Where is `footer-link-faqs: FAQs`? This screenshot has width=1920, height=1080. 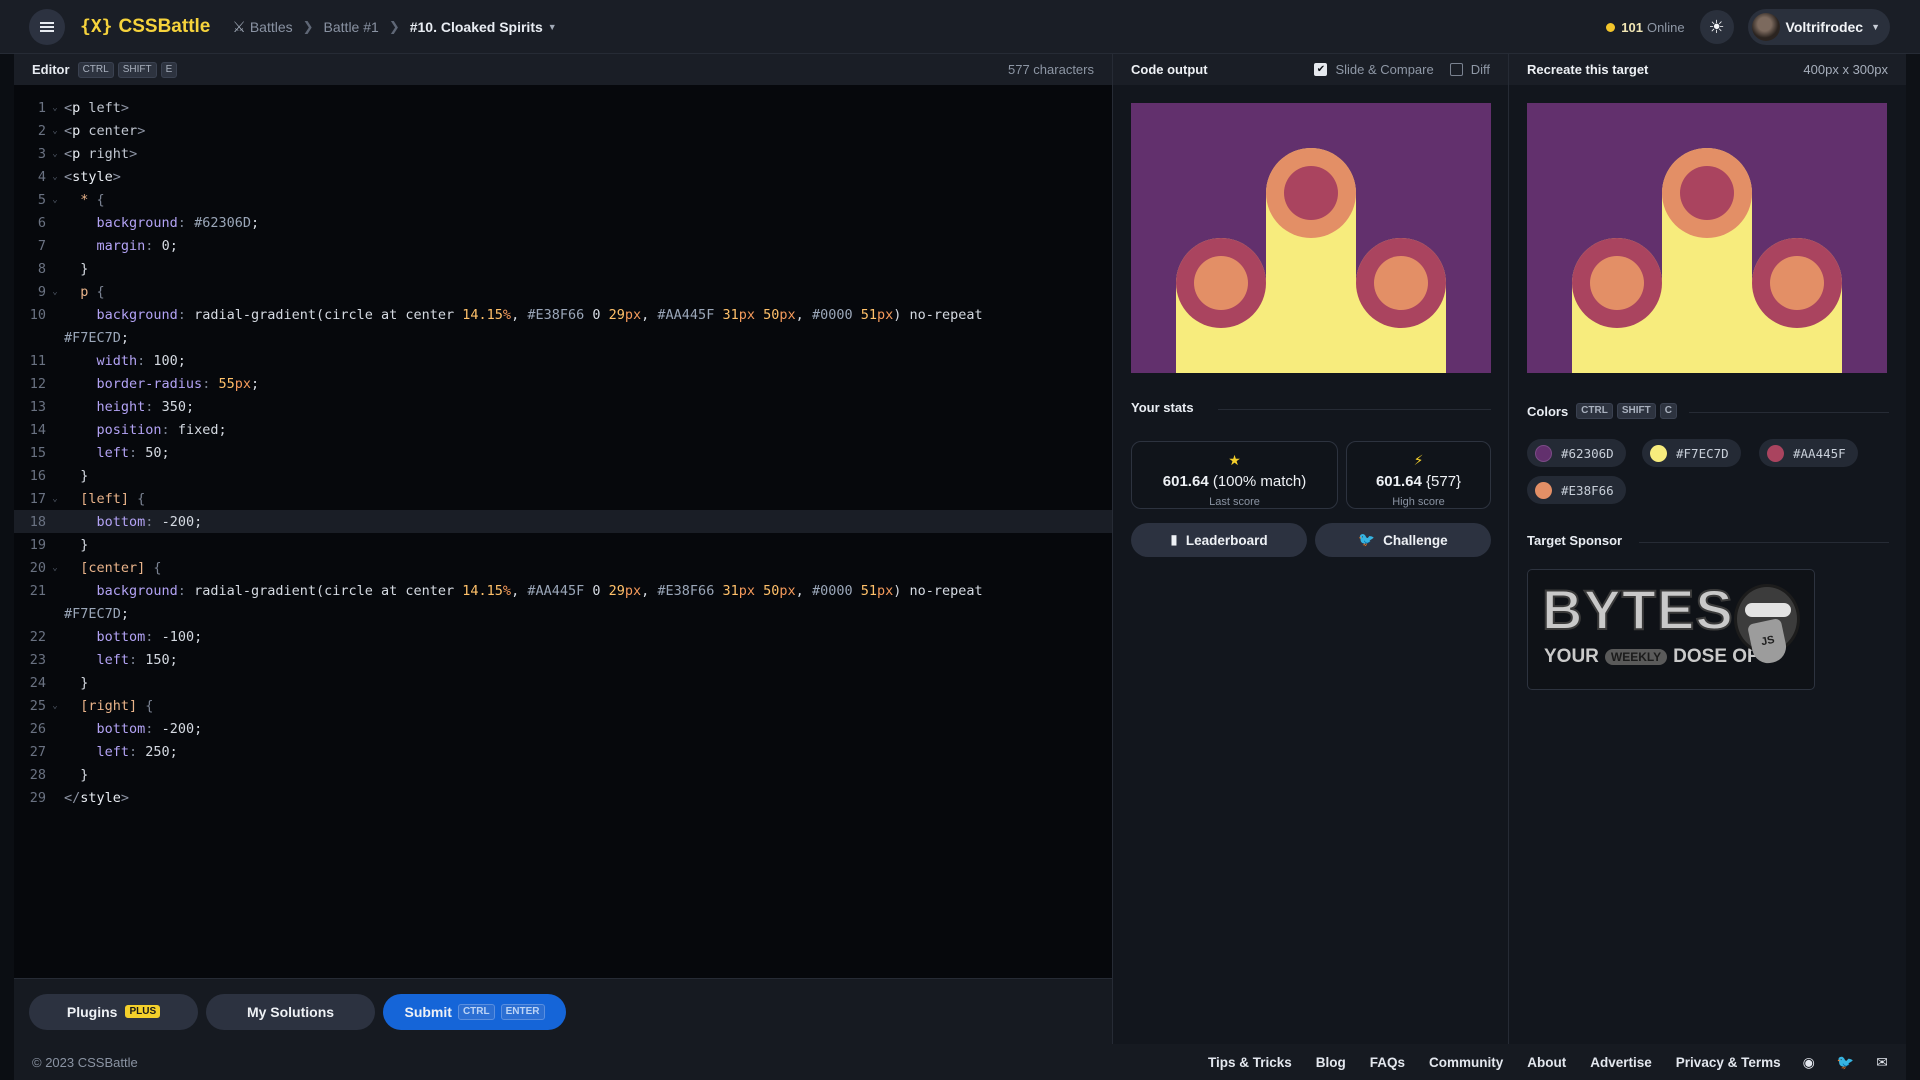 footer-link-faqs: FAQs is located at coordinates (1387, 1062).